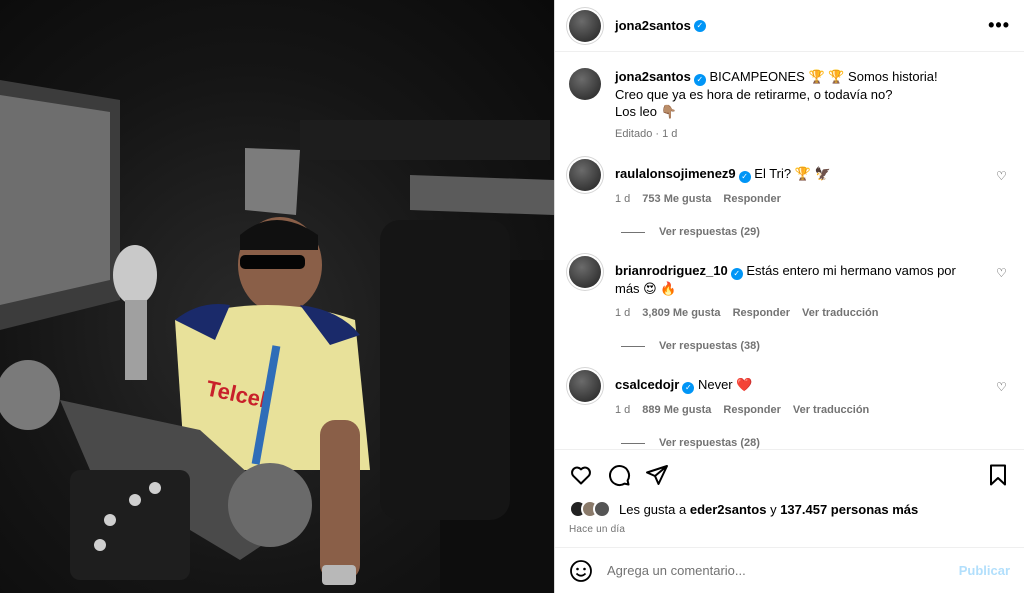 Image resolution: width=1024 pixels, height=593 pixels. Describe the element at coordinates (646, 134) in the screenshot. I see `caption-meta: Editado · 1 d` at that location.